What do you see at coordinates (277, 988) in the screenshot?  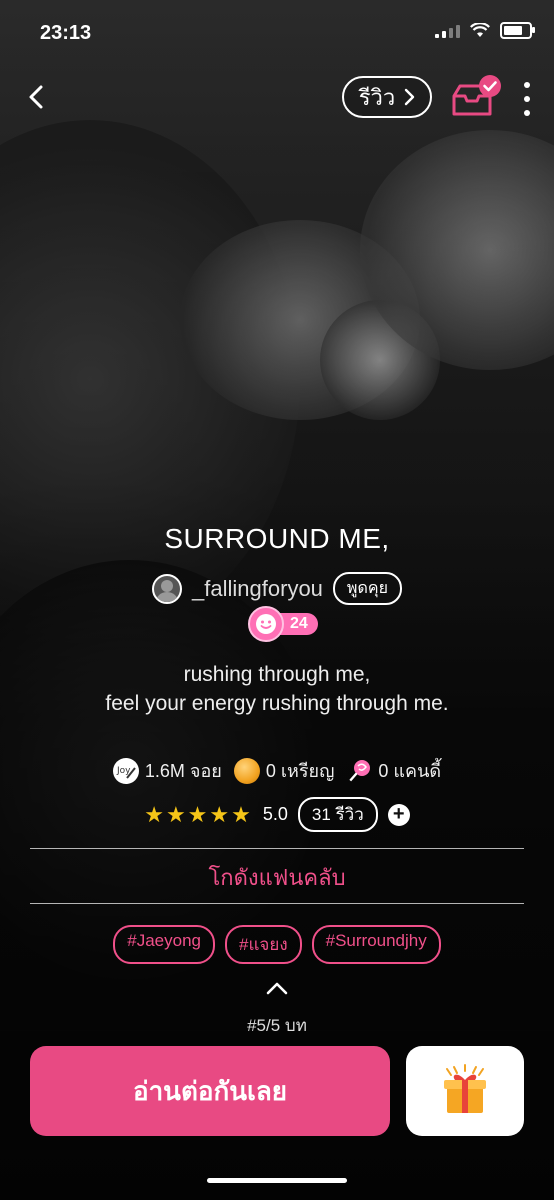 I see `chevron-up-icon` at bounding box center [277, 988].